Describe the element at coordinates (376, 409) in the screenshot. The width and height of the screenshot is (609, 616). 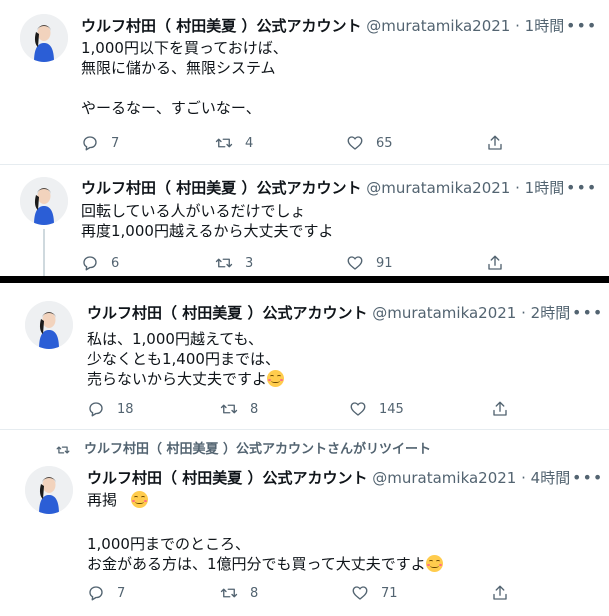
I see `like-button: 145` at that location.